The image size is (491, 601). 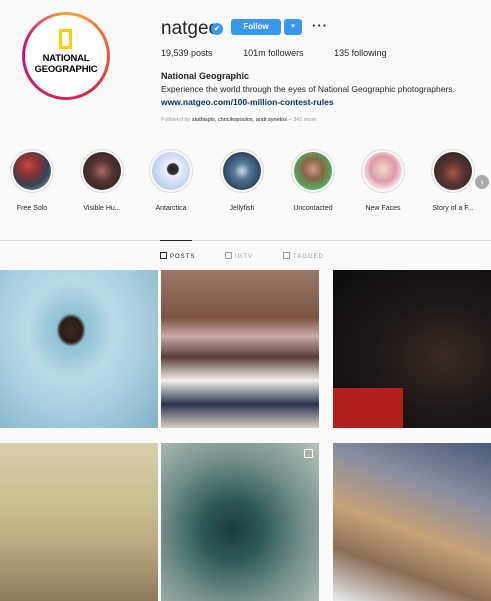 What do you see at coordinates (163, 255) in the screenshot?
I see `grid-icon` at bounding box center [163, 255].